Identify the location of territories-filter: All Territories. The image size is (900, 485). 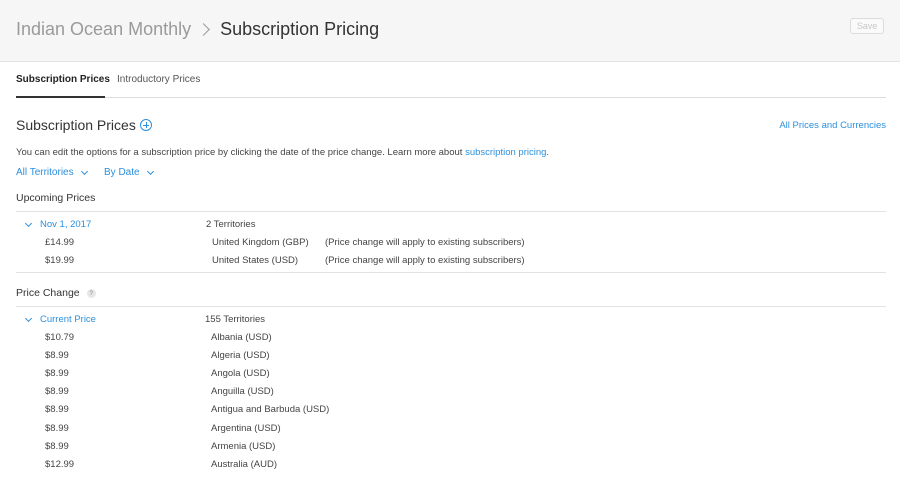
(52, 172).